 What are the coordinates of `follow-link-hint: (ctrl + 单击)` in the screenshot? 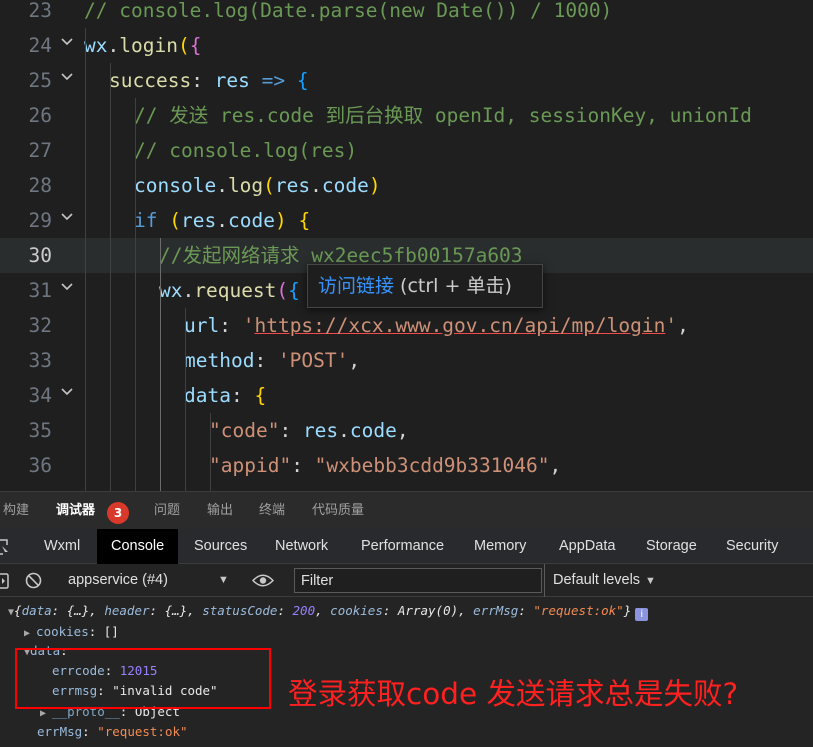 It's located at (453, 286).